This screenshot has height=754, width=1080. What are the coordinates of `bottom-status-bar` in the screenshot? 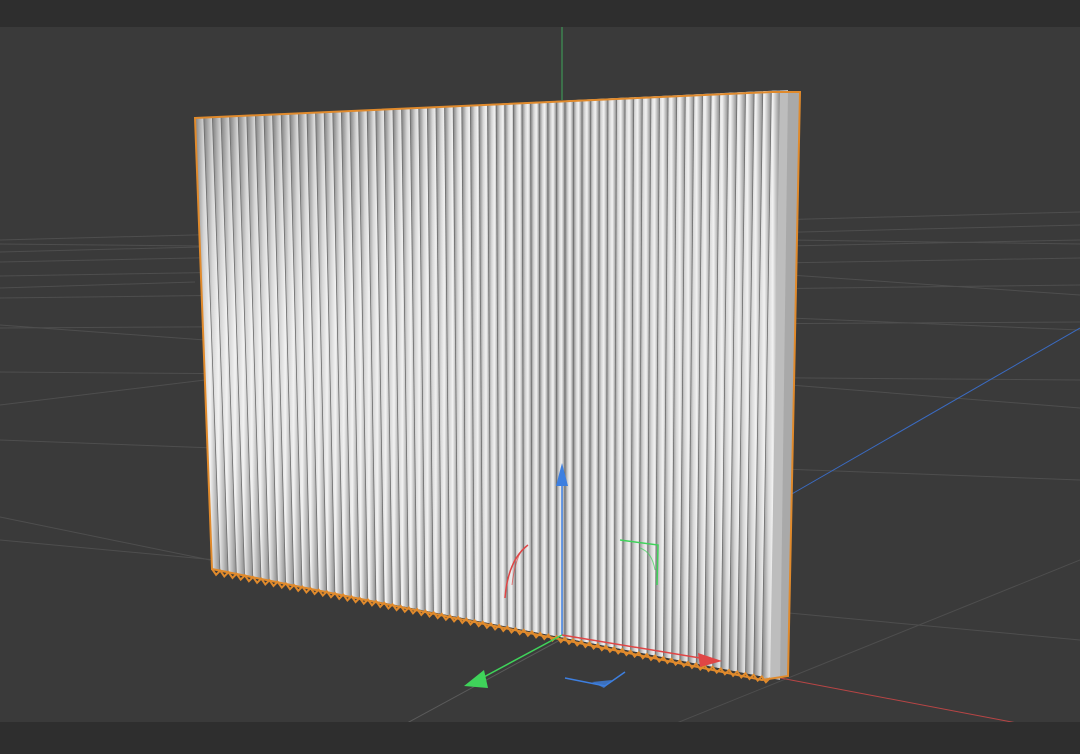 It's located at (540, 738).